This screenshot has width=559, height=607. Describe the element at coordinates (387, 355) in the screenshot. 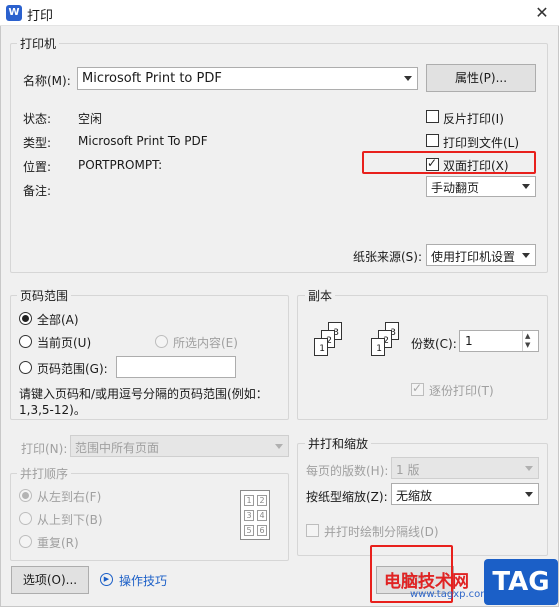

I see `collate-illustration-set2: 3 2 1` at that location.